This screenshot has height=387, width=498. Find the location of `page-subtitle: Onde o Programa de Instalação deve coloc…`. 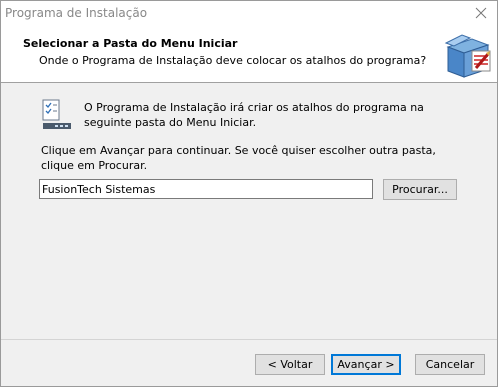

page-subtitle: Onde o Programa de Instalação deve coloc… is located at coordinates (233, 60).